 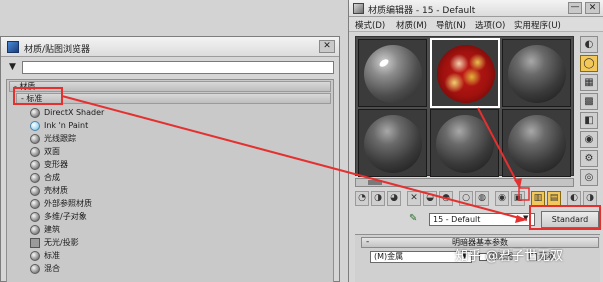 What do you see at coordinates (173, 98) in the screenshot?
I see `group-header-standard: - 标准` at bounding box center [173, 98].